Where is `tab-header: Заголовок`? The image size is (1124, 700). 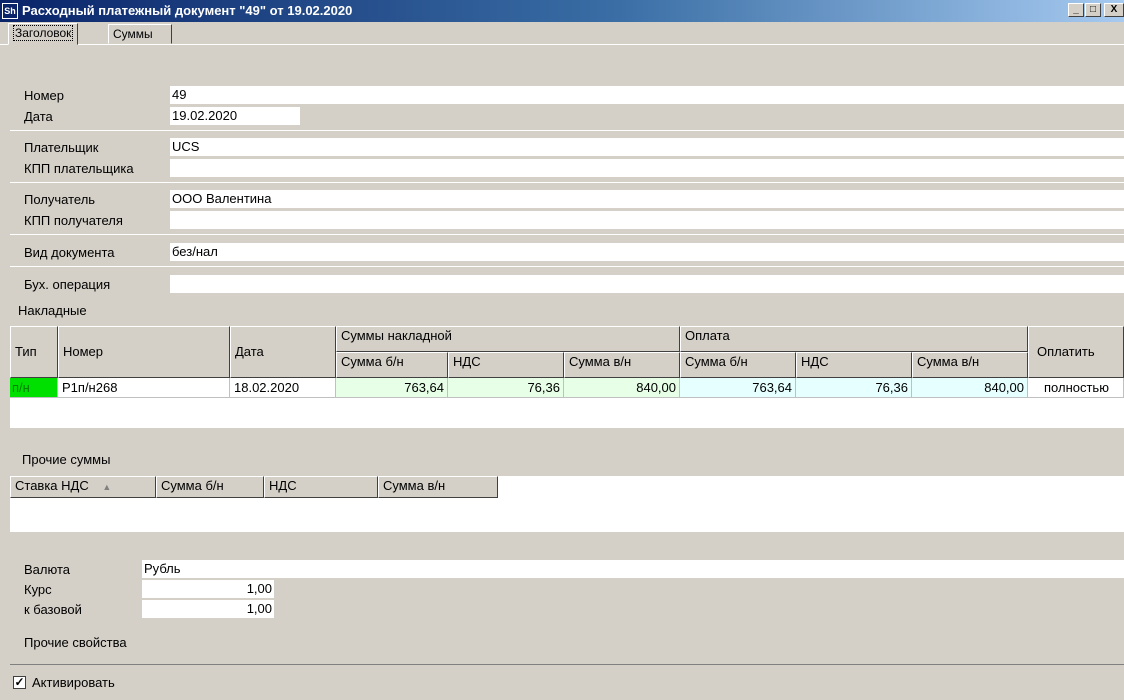
tab-header: Заголовок is located at coordinates (43, 34).